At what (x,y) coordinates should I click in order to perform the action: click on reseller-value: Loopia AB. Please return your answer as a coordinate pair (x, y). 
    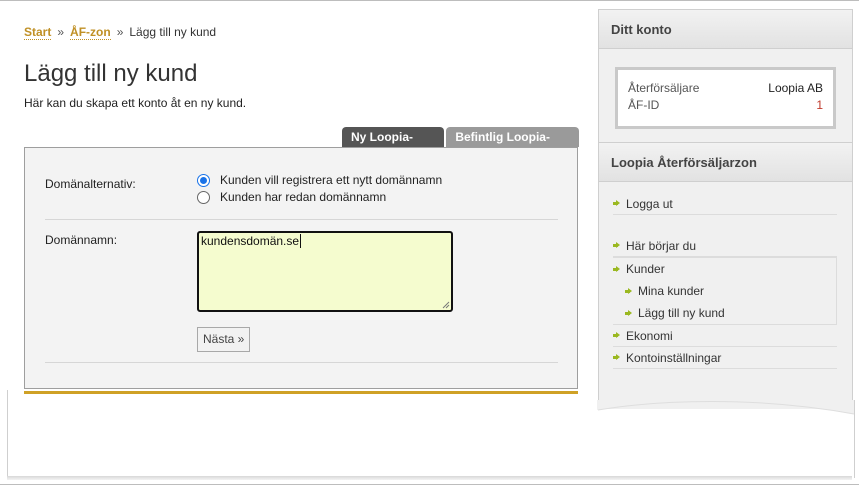
    Looking at the image, I should click on (795, 88).